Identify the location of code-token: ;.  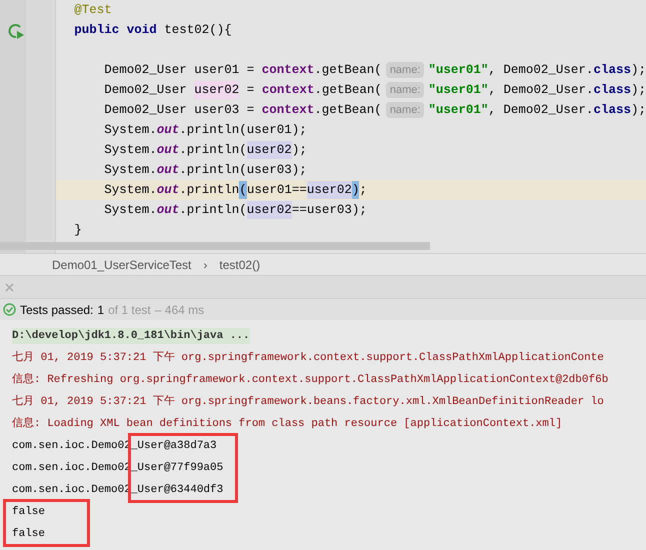
(363, 190).